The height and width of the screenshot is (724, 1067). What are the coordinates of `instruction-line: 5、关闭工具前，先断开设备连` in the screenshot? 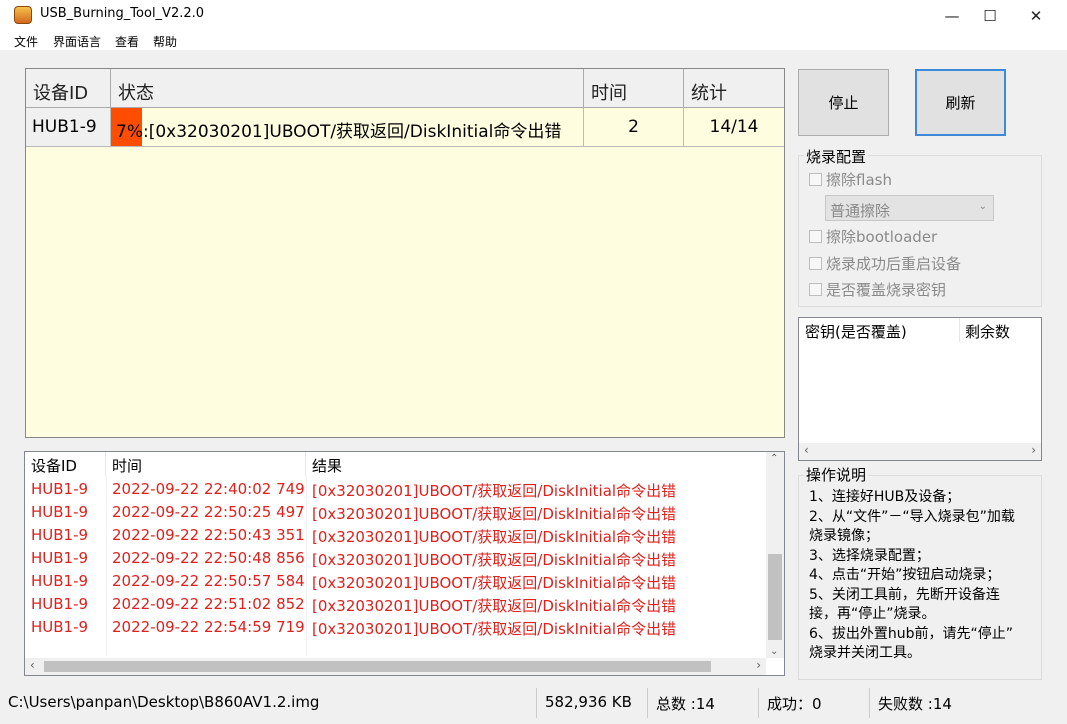 It's located at (904, 594).